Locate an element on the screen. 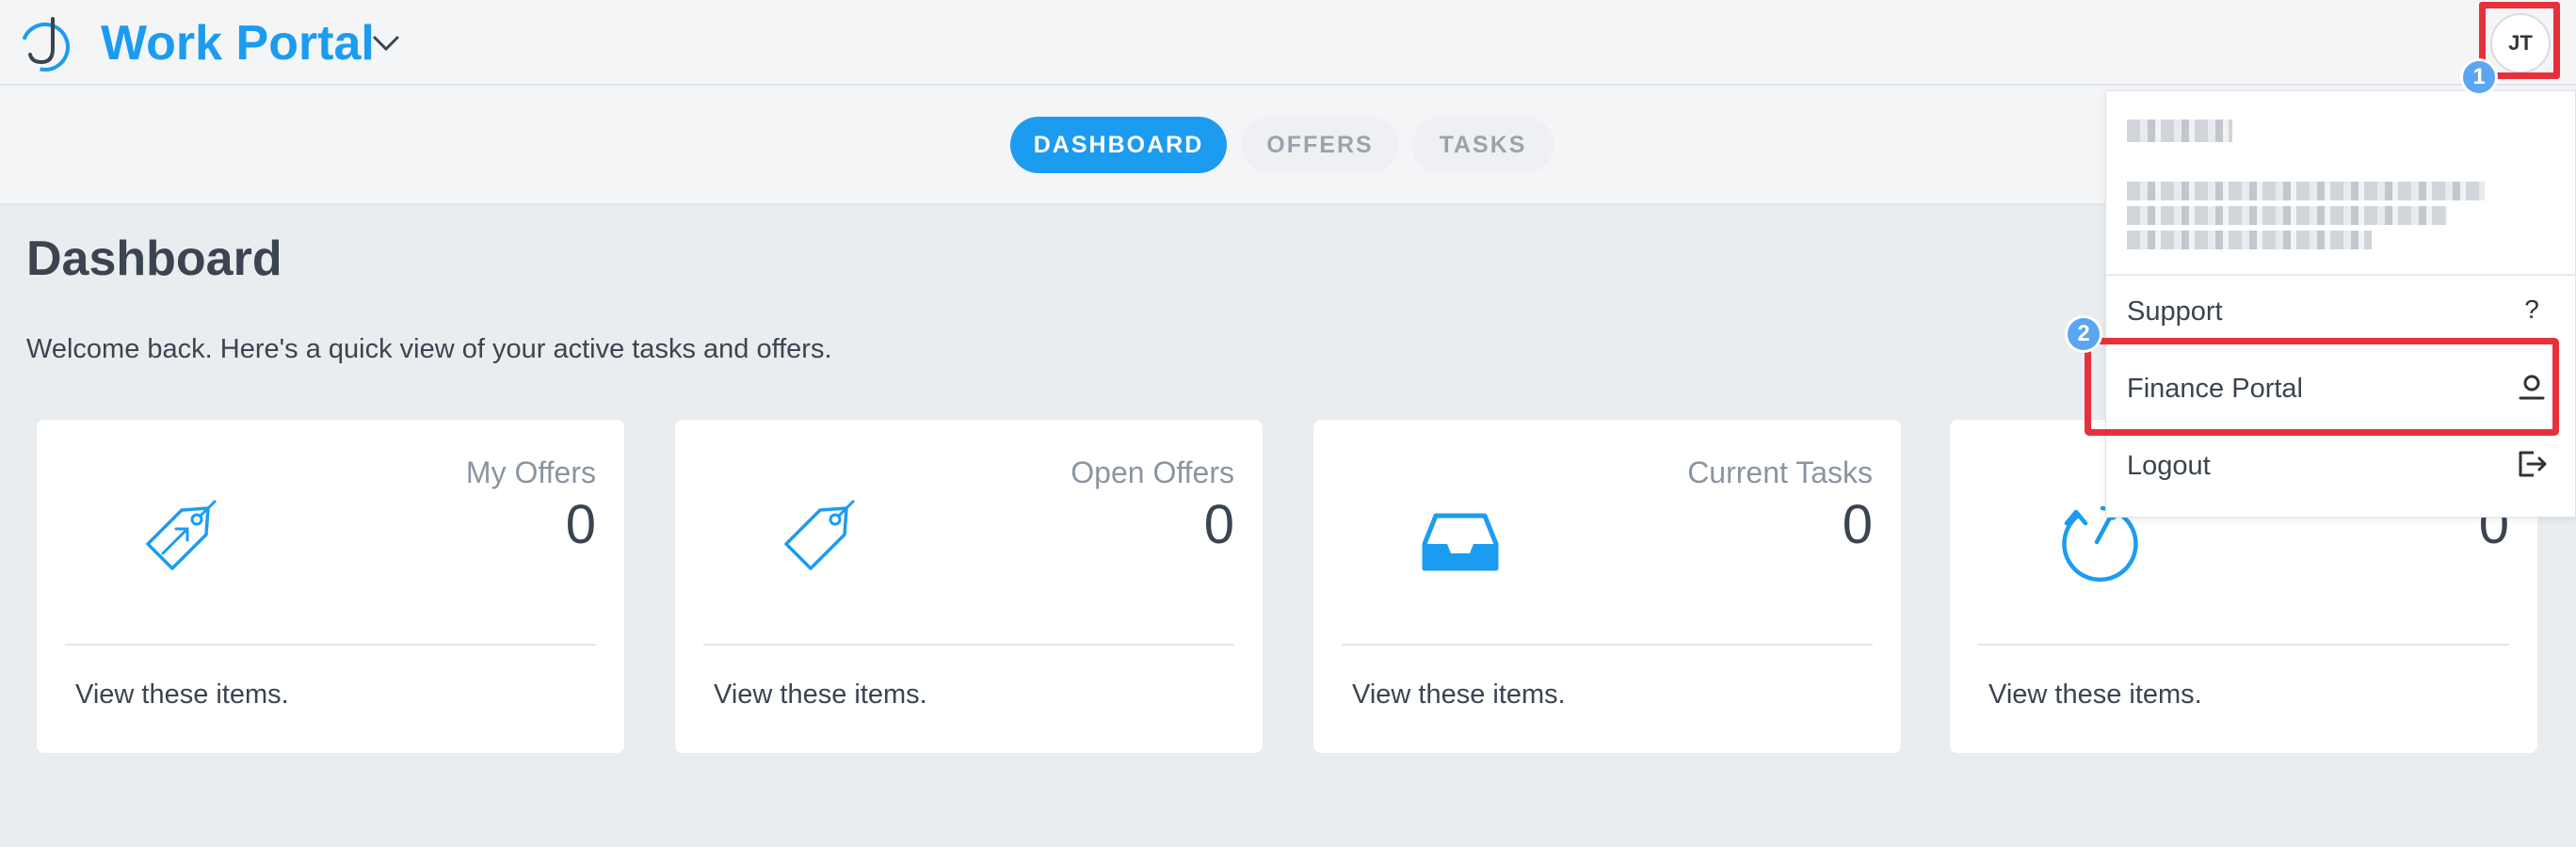 Image resolution: width=2576 pixels, height=847 pixels. step-badge-2: 2 is located at coordinates (2083, 334).